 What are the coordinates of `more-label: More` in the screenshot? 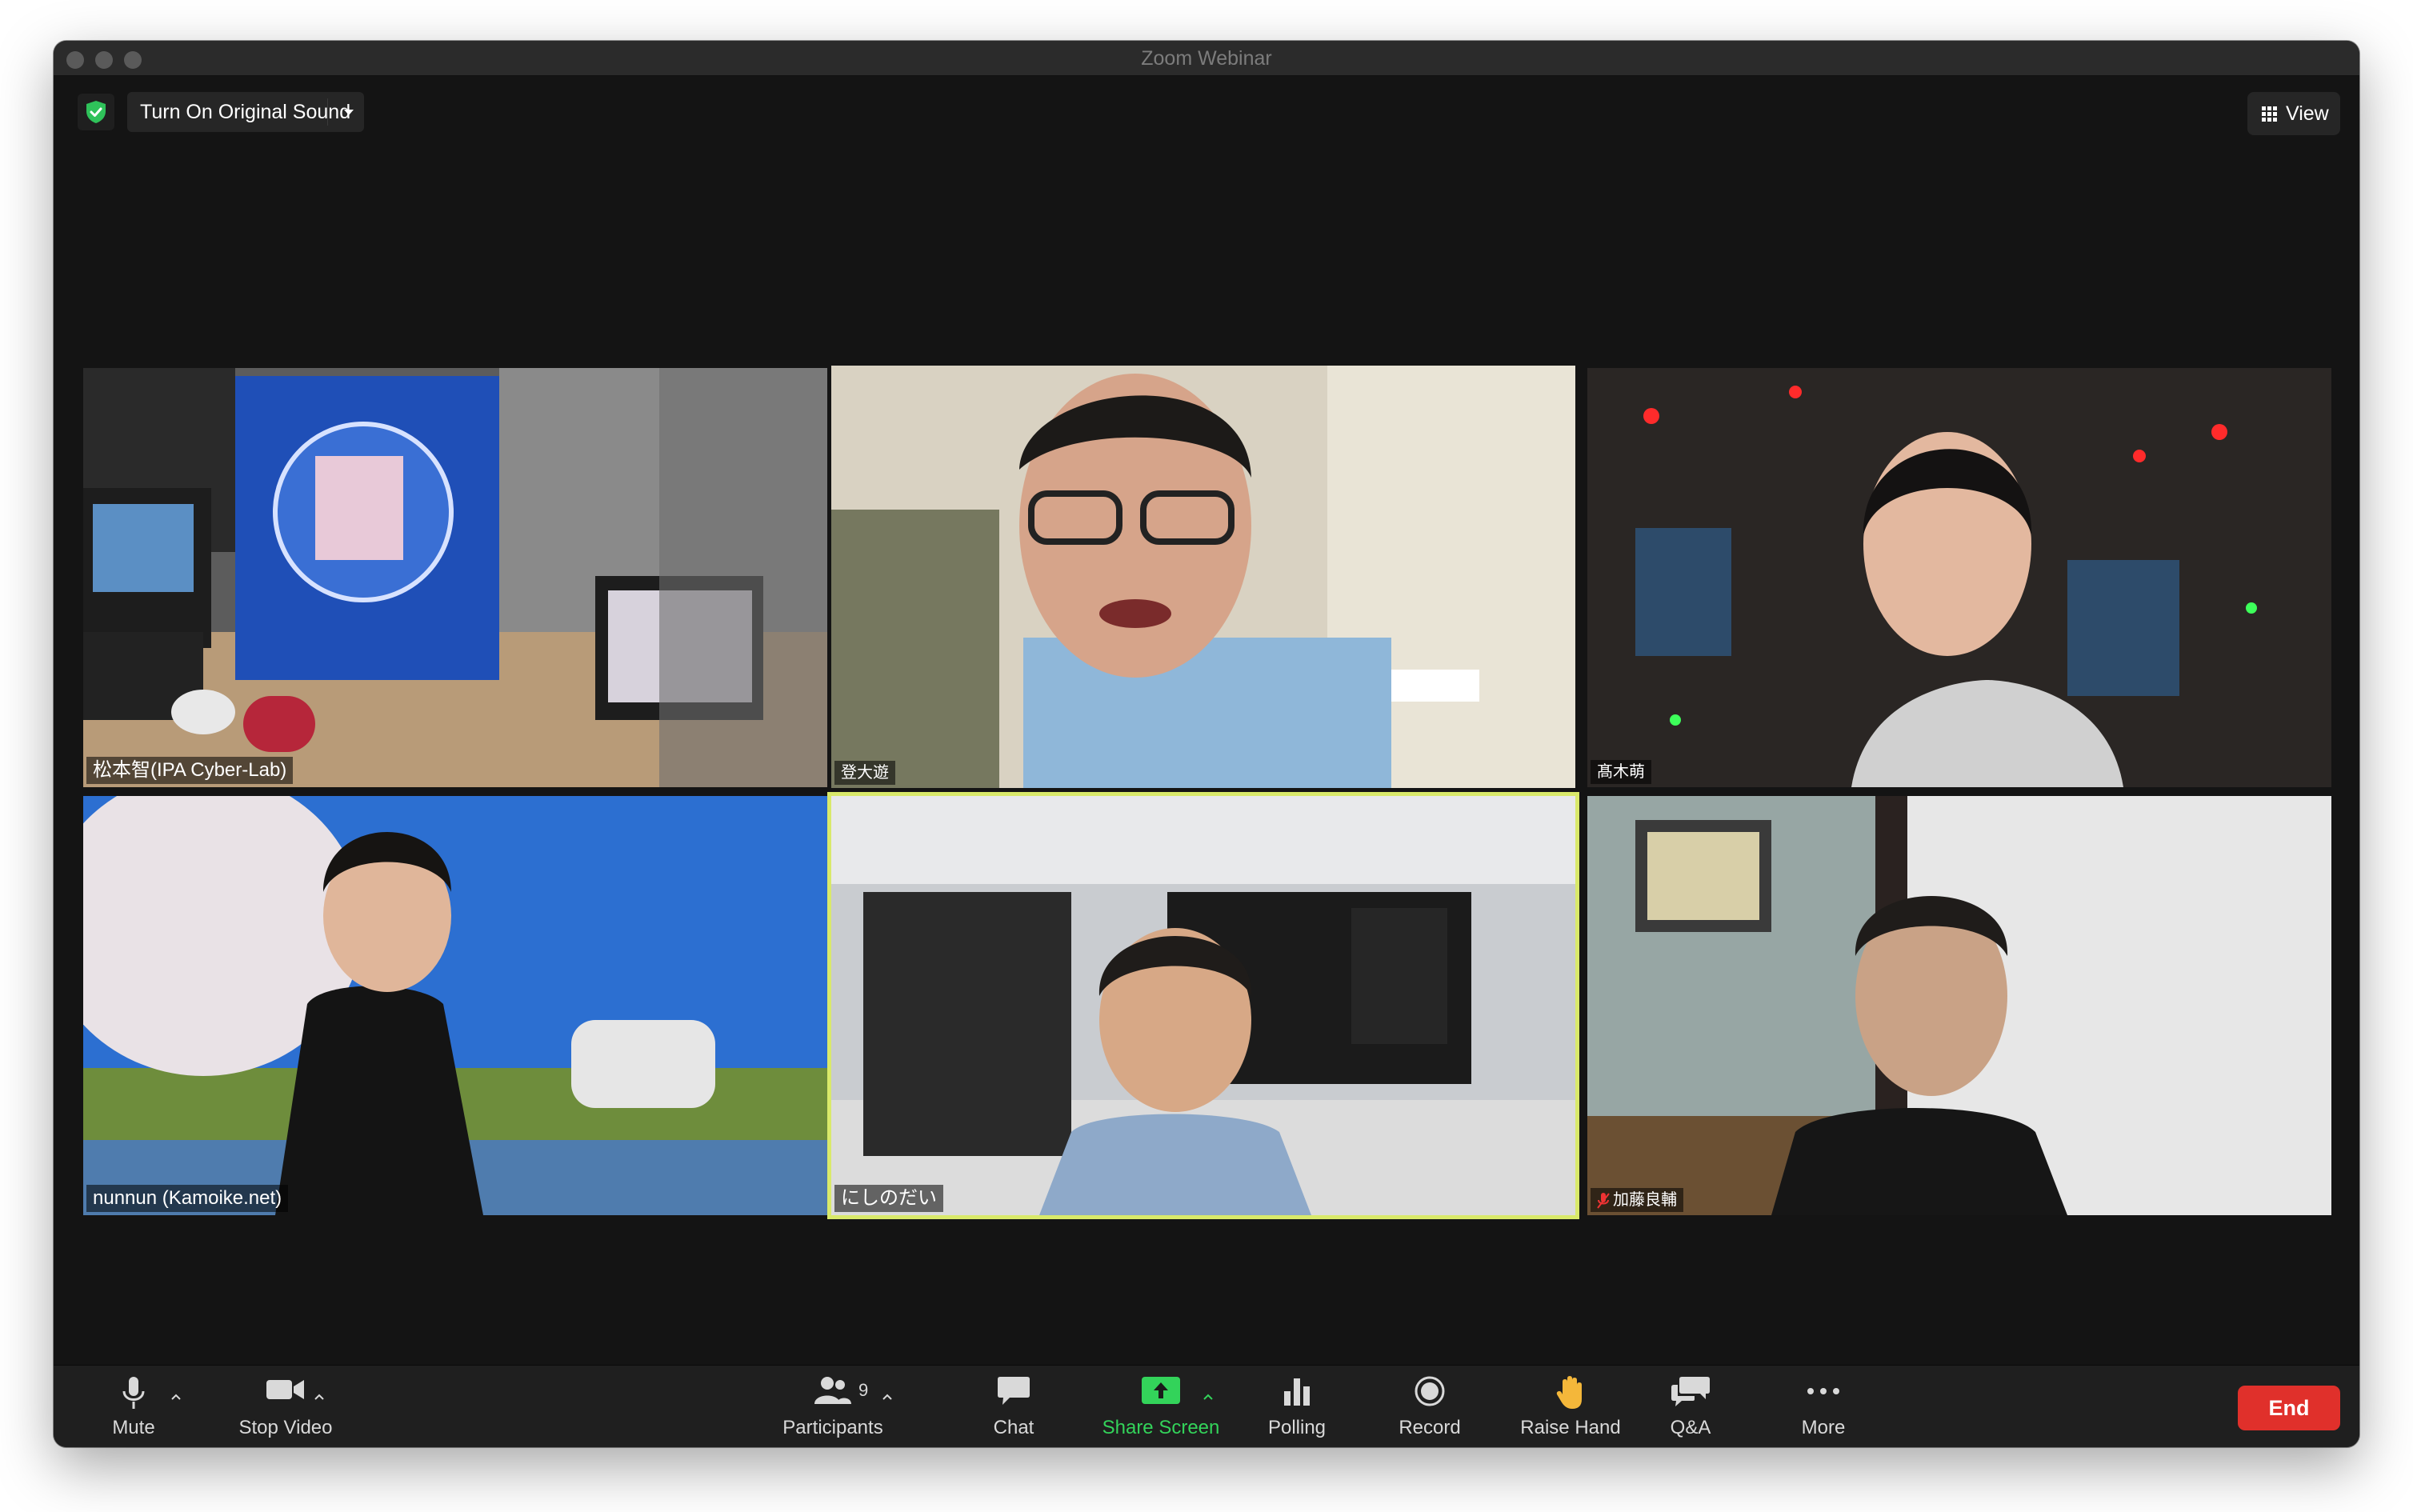 It's located at (1823, 1427).